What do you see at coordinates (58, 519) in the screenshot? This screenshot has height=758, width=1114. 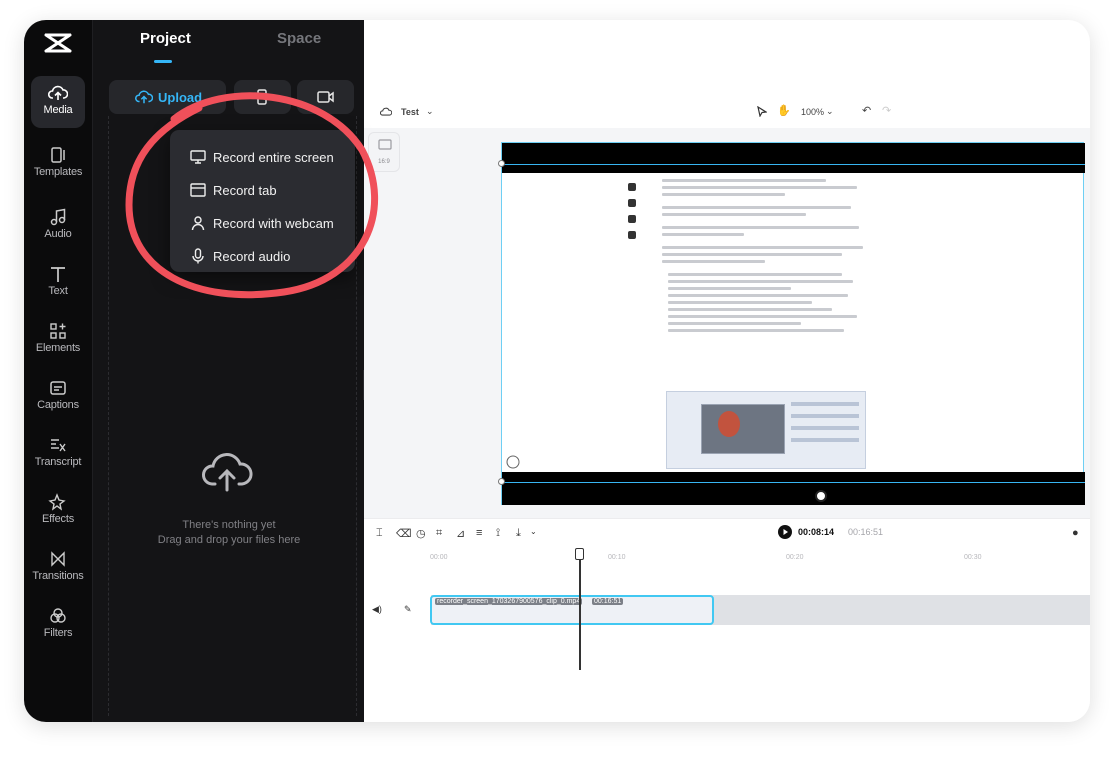 I see `rail-label-effects: Effects` at bounding box center [58, 519].